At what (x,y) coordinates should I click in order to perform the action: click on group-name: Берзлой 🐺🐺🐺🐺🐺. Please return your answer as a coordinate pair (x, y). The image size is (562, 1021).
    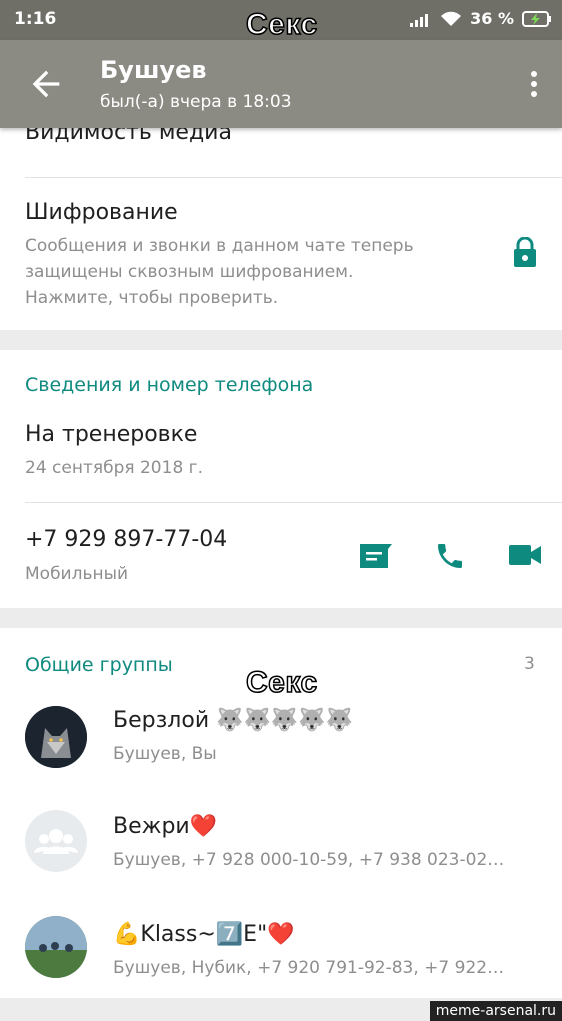
    Looking at the image, I should click on (233, 720).